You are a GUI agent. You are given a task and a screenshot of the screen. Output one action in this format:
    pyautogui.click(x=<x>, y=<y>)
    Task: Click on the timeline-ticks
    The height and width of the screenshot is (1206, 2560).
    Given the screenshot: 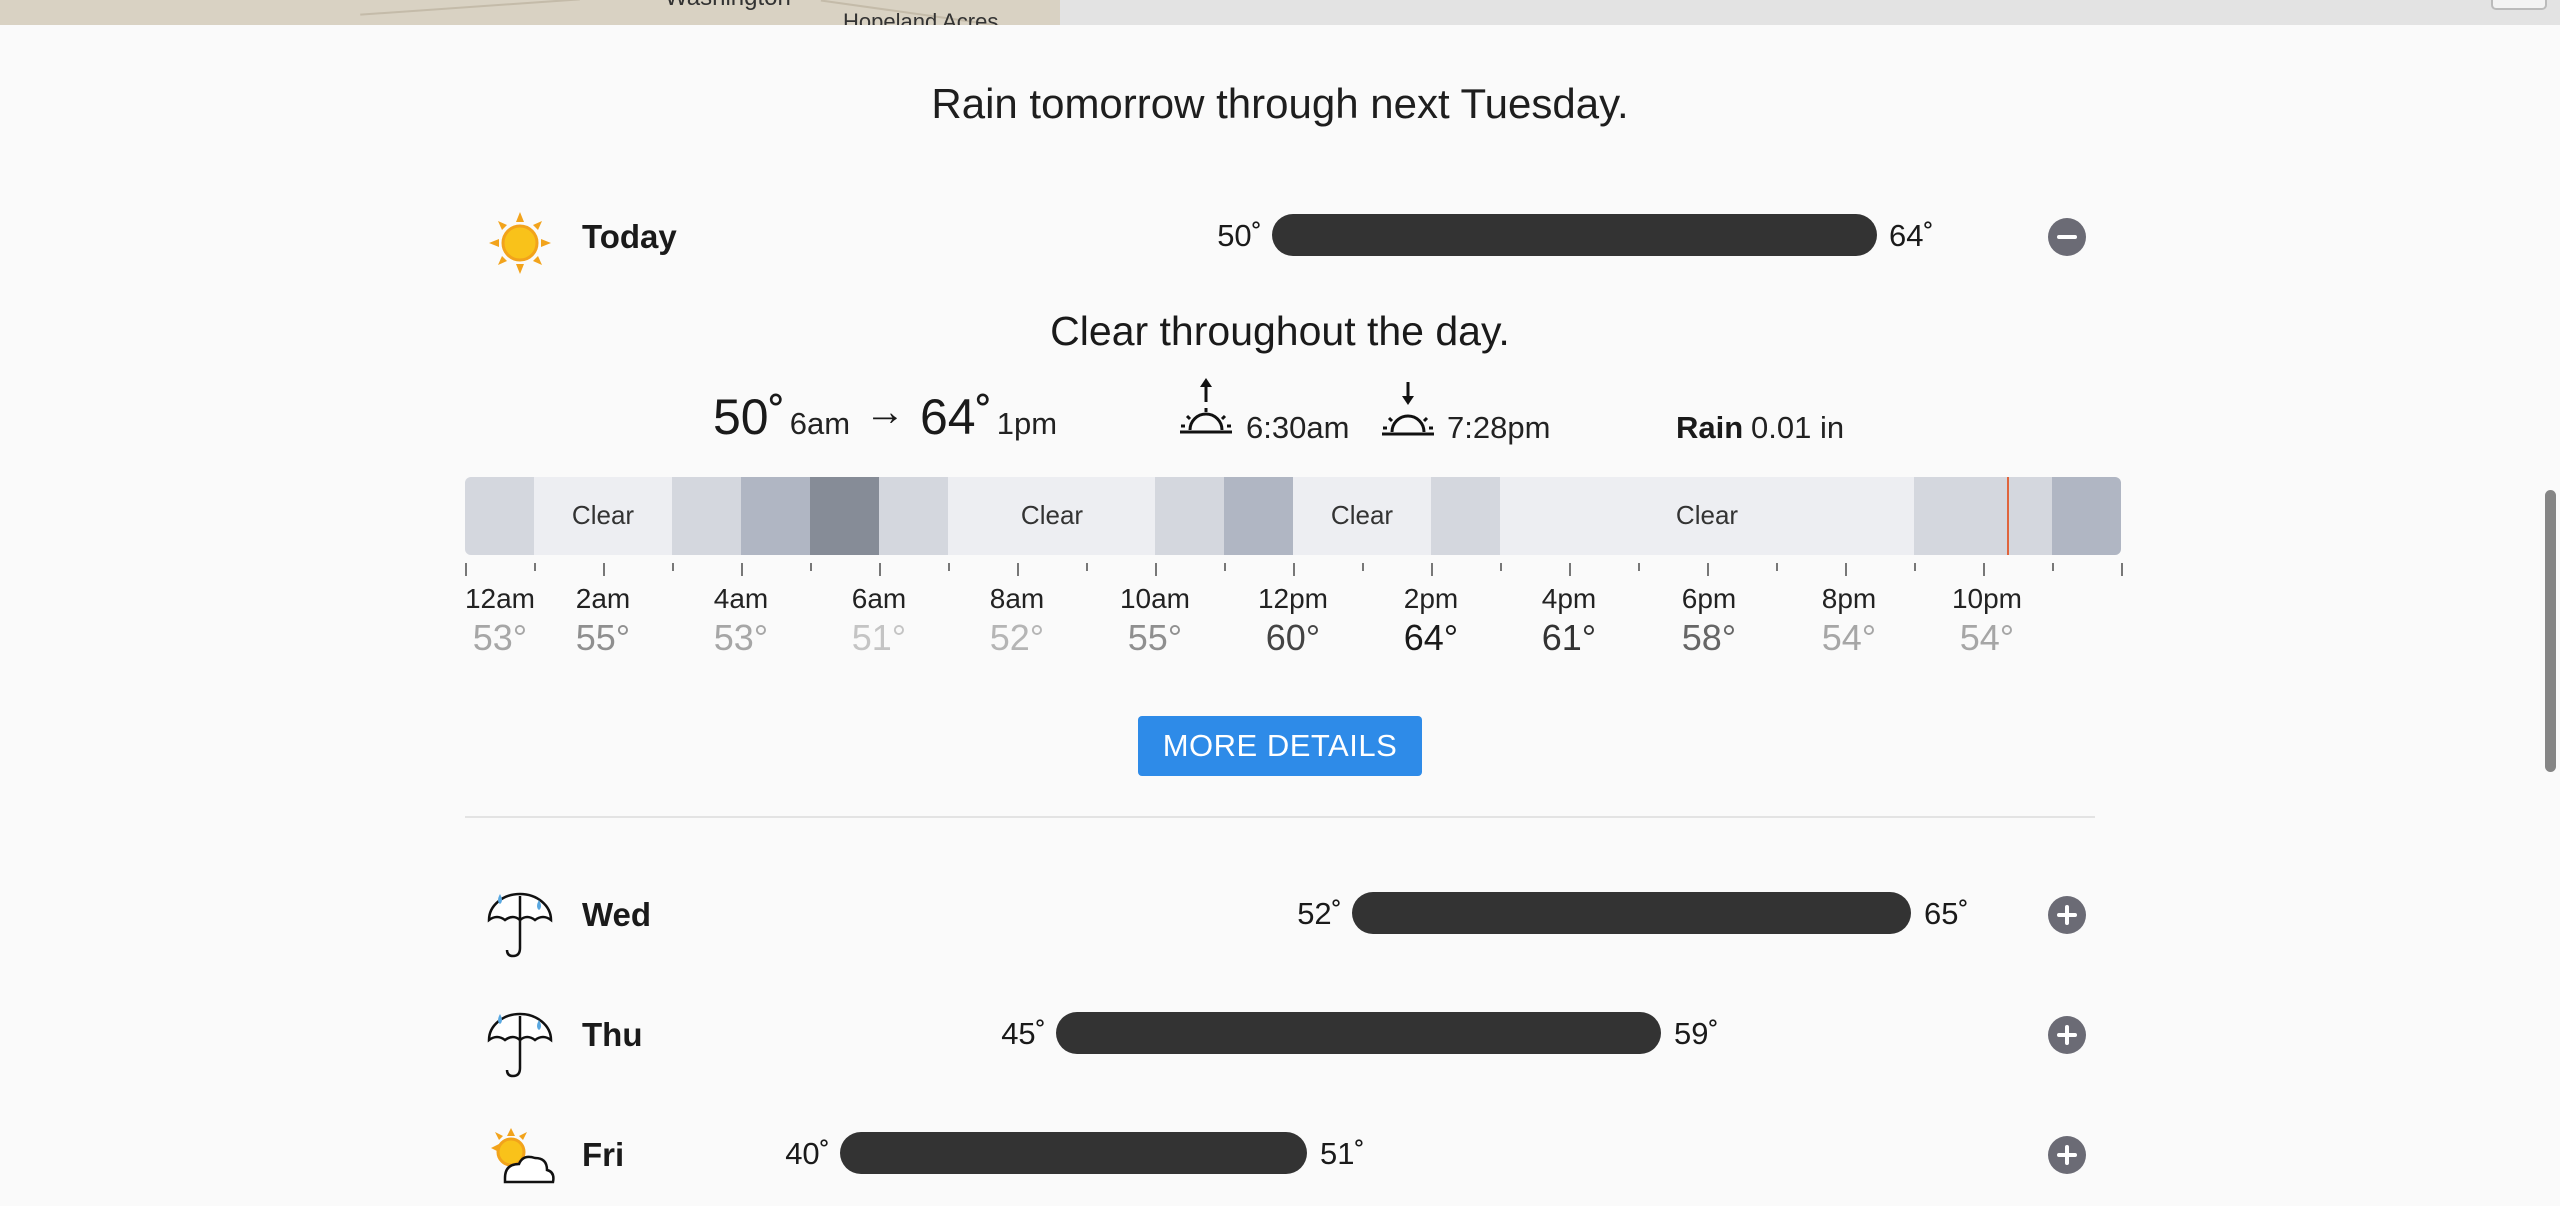 What is the action you would take?
    pyautogui.click(x=1294, y=571)
    